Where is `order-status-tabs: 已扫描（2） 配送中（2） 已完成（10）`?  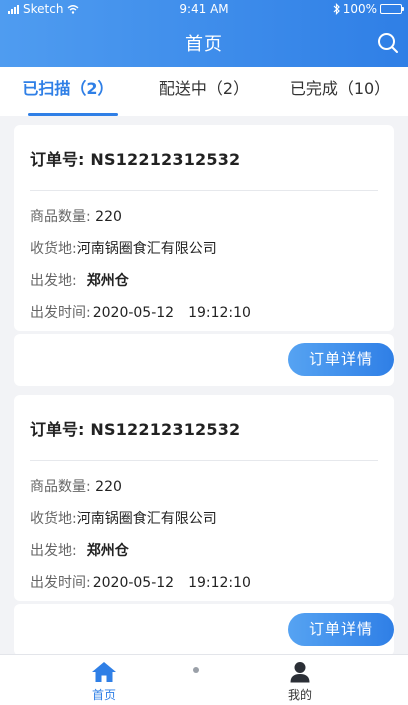 order-status-tabs: 已扫描（2） 配送中（2） 已完成（10） is located at coordinates (204, 91).